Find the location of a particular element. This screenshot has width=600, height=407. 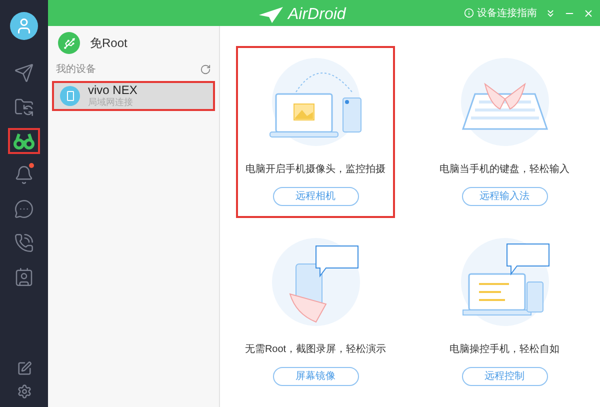

feature-description: 电脑当手机的键盘，轻松输入 is located at coordinates (505, 169).